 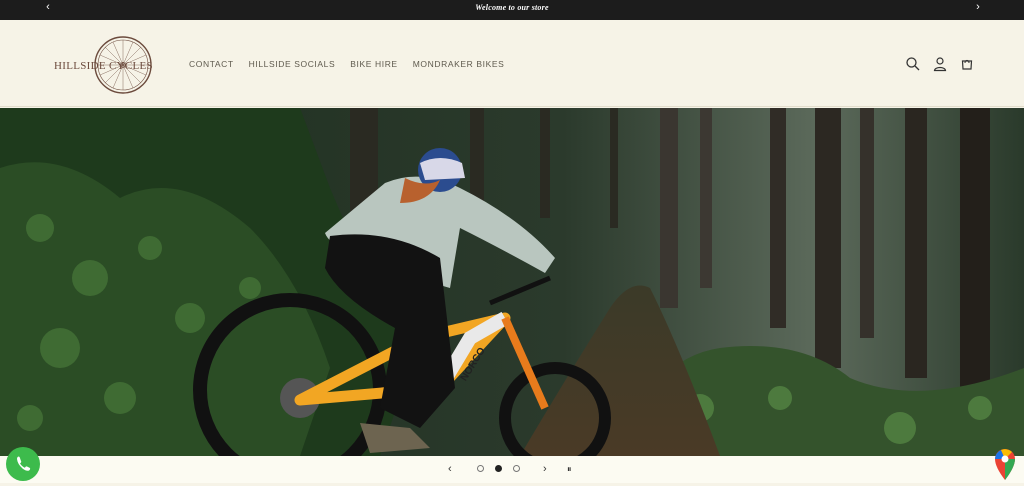 What do you see at coordinates (459, 64) in the screenshot?
I see `nav-mondraker-bikes: MONDRAKER BIKES` at bounding box center [459, 64].